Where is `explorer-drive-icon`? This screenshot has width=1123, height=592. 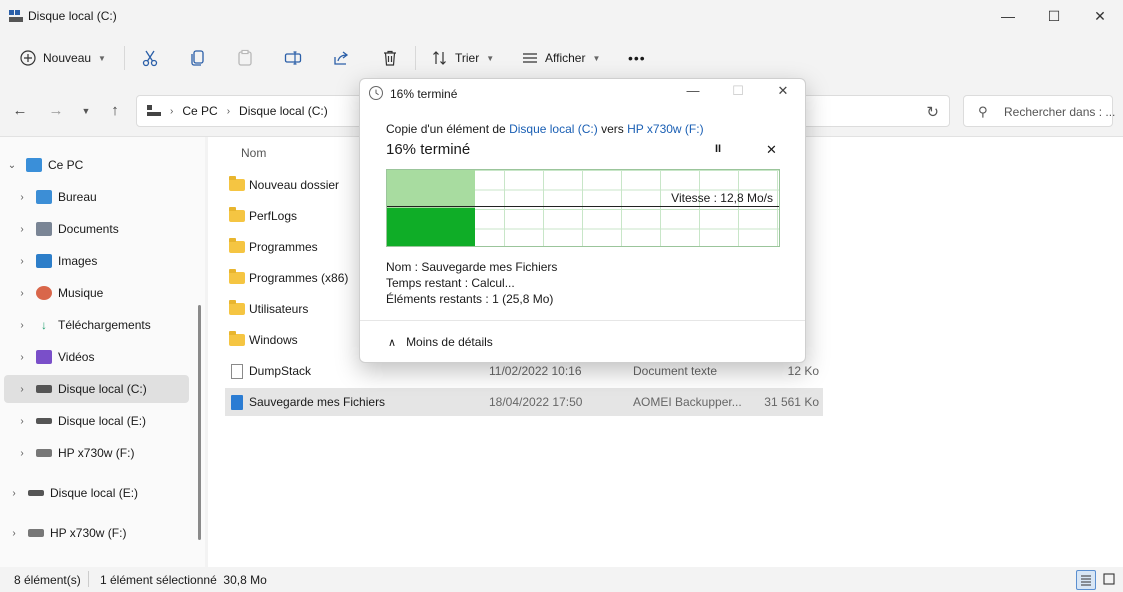
explorer-drive-icon is located at coordinates (16, 16).